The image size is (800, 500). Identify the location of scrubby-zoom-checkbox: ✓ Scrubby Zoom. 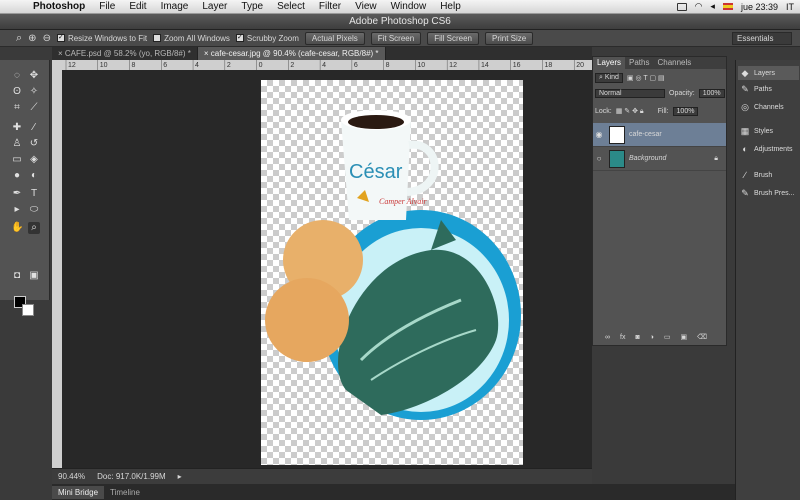
(267, 38).